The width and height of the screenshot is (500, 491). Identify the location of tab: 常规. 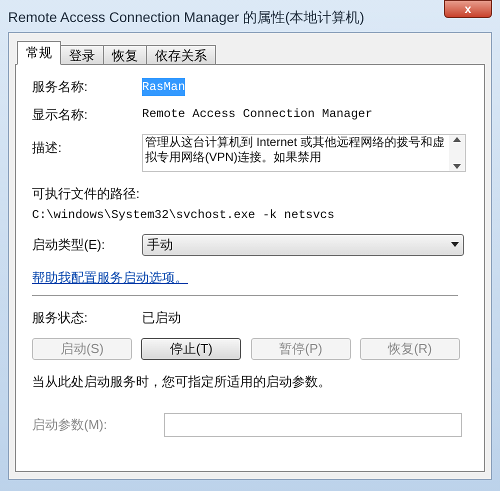
(39, 53).